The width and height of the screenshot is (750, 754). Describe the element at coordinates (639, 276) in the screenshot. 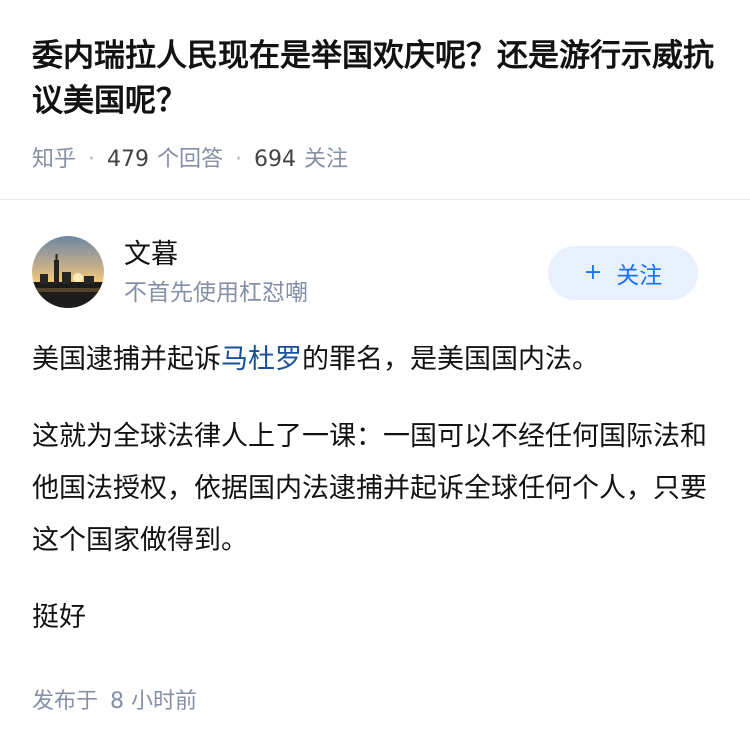

I see `follow-button-label: 关注` at that location.